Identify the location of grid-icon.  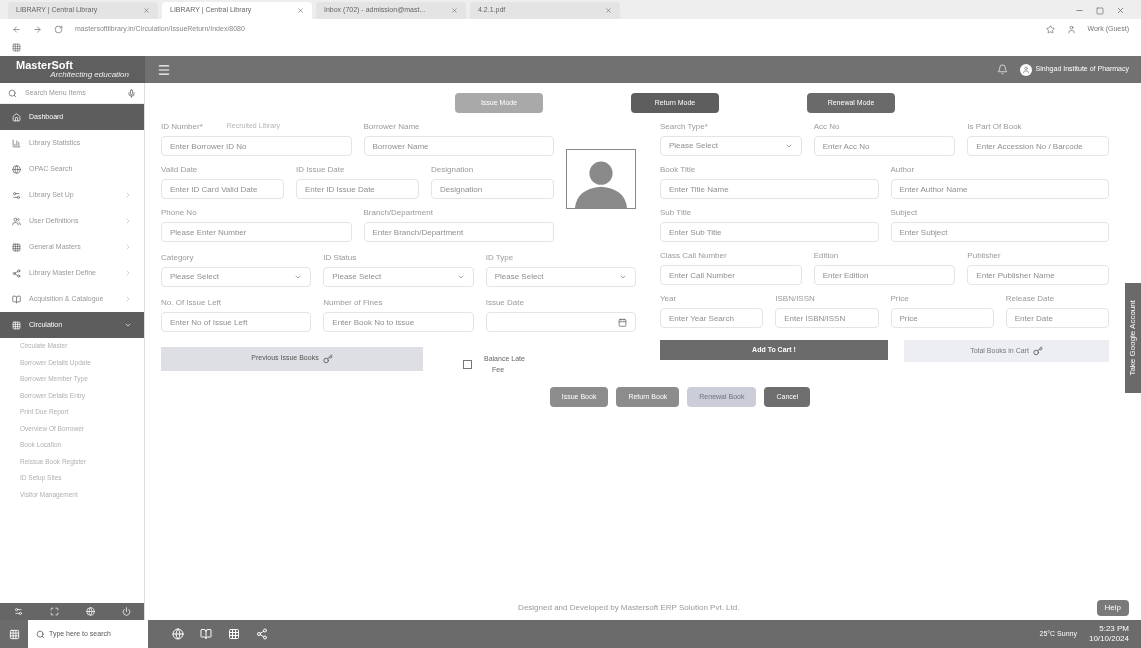
(16, 247).